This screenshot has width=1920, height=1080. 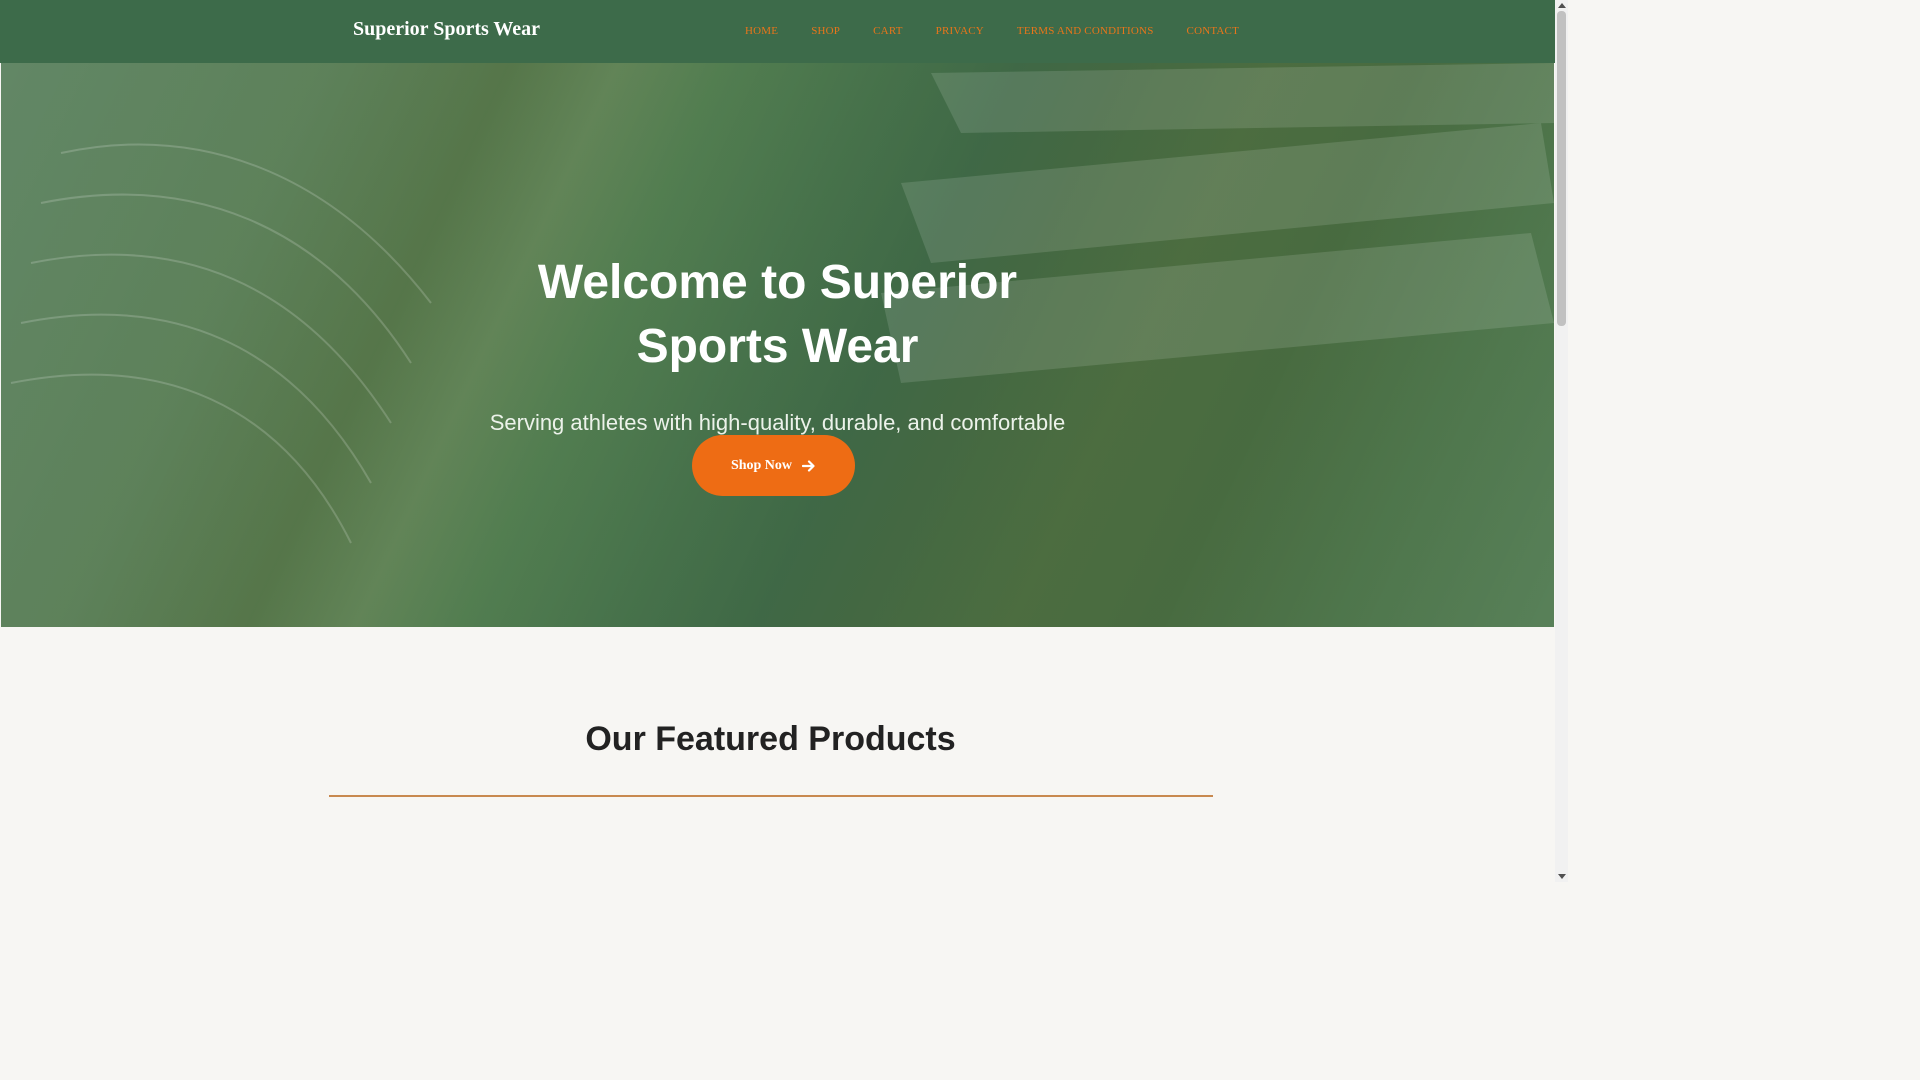 I want to click on nav-terms: TERMS AND CONDITIONS, so click(x=1085, y=31).